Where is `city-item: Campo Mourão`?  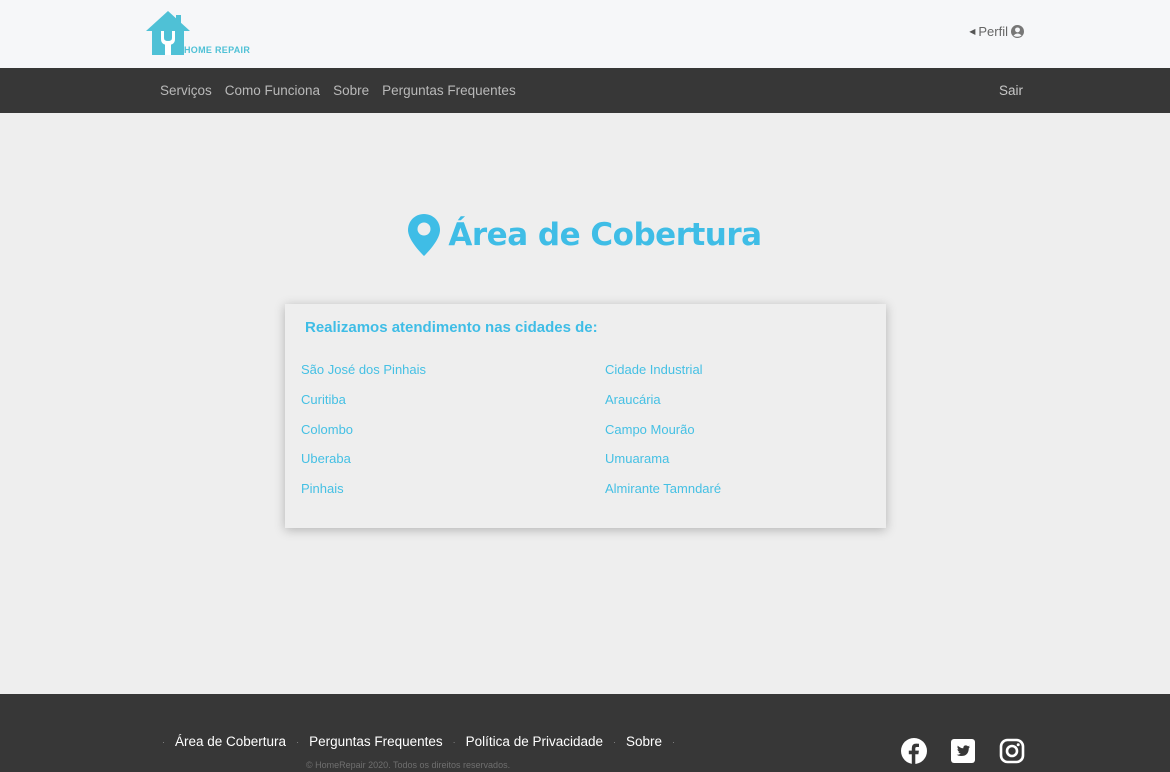 city-item: Campo Mourão is located at coordinates (650, 429).